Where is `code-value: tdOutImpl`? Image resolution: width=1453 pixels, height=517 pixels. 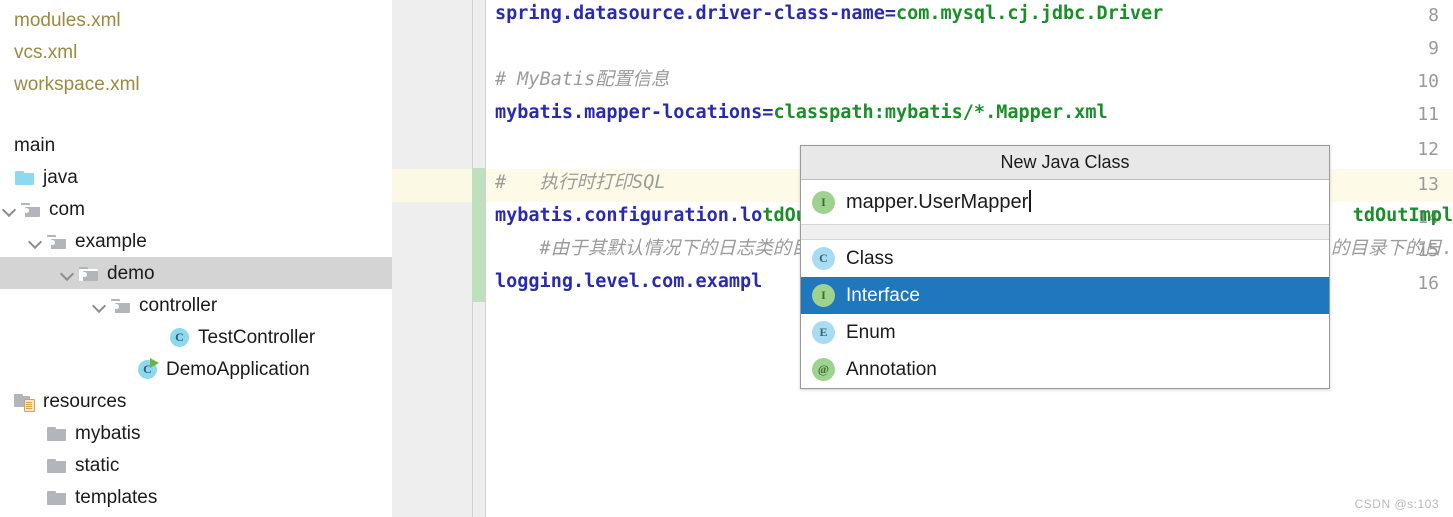 code-value: tdOutImpl is located at coordinates (1402, 215).